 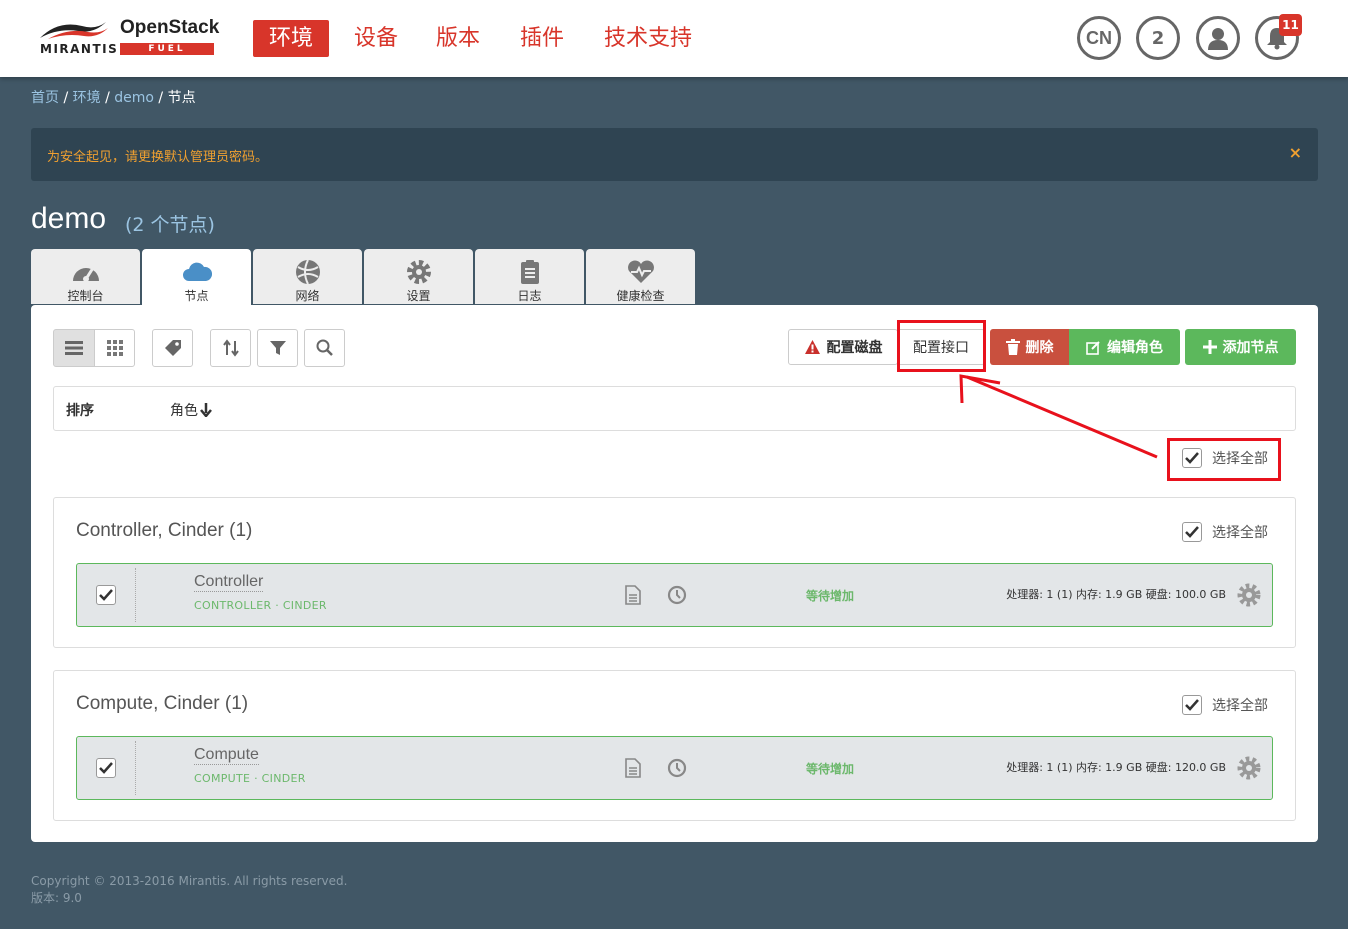 What do you see at coordinates (167, 49) in the screenshot?
I see `logo-fuel: FUEL` at bounding box center [167, 49].